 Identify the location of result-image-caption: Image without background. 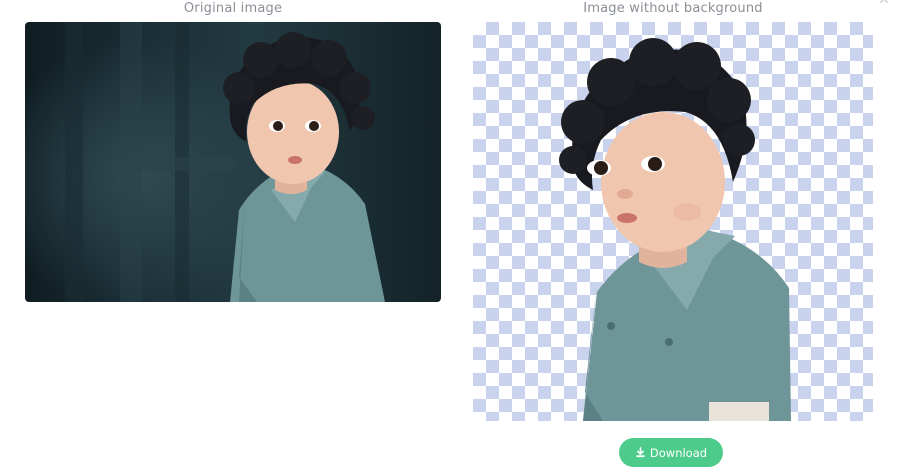
(673, 8).